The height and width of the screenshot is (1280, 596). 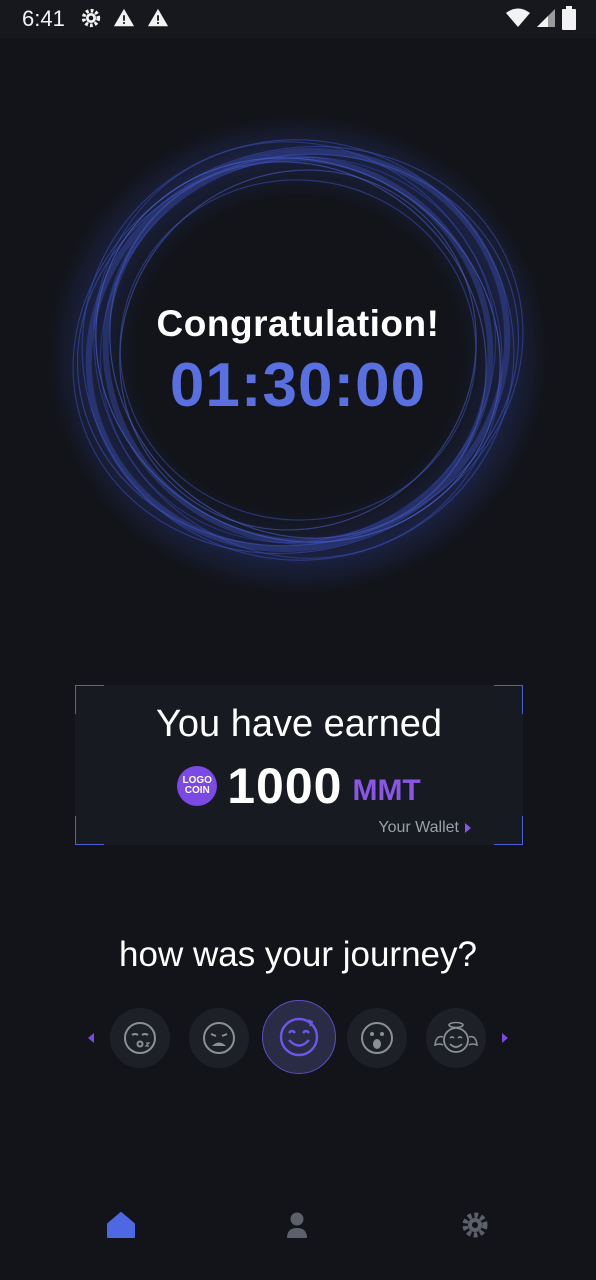 I want to click on nav-home, so click(x=121, y=1225).